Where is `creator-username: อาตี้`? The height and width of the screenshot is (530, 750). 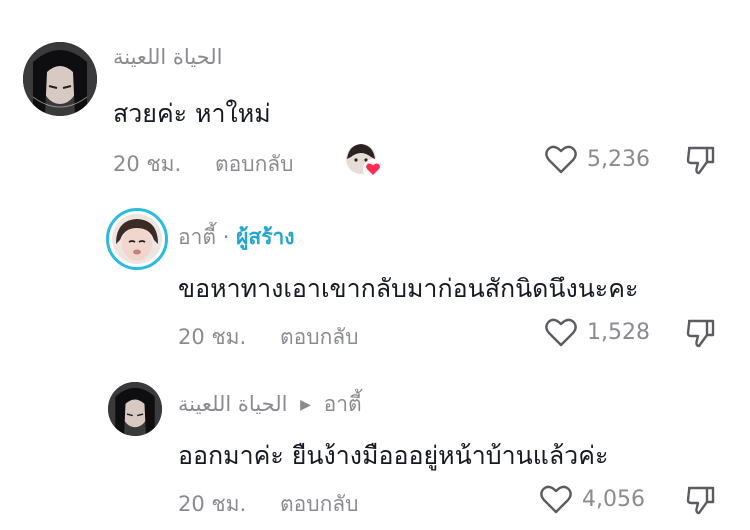 creator-username: อาตี้ is located at coordinates (197, 237).